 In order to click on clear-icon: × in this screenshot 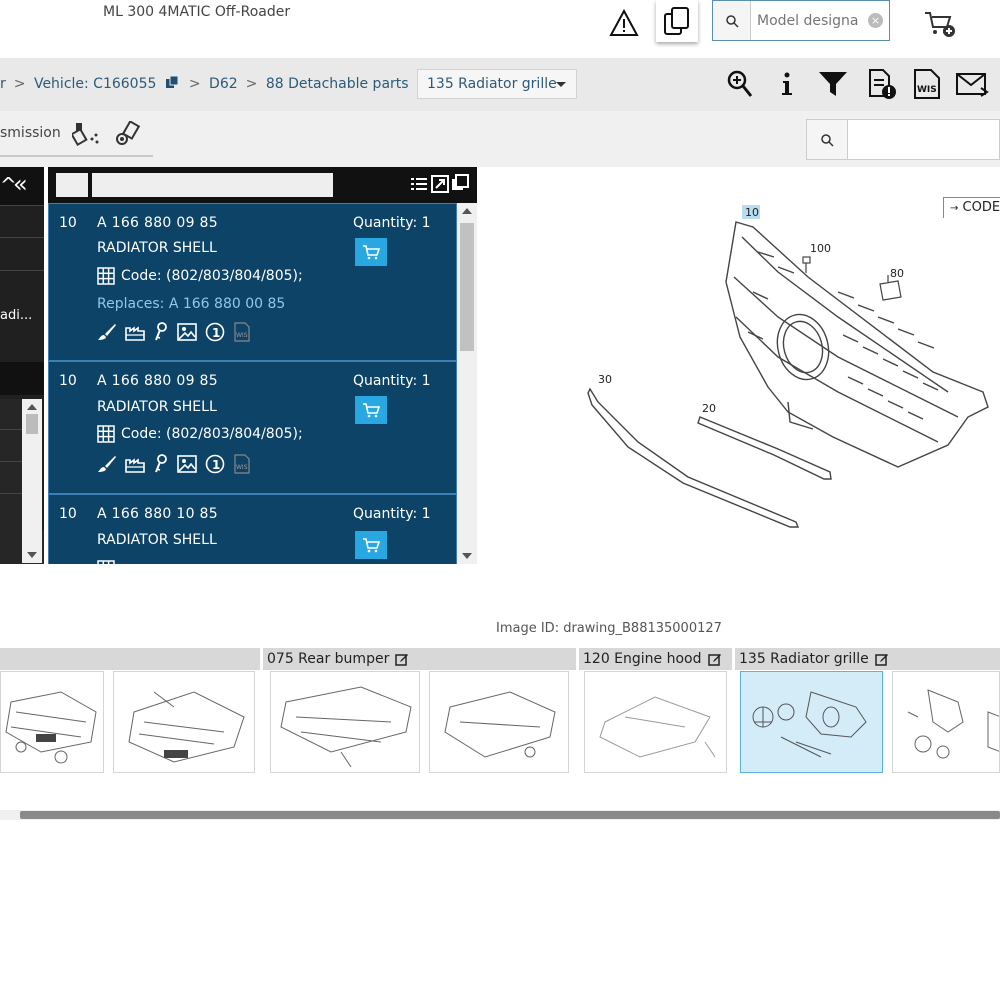, I will do `click(875, 20)`.